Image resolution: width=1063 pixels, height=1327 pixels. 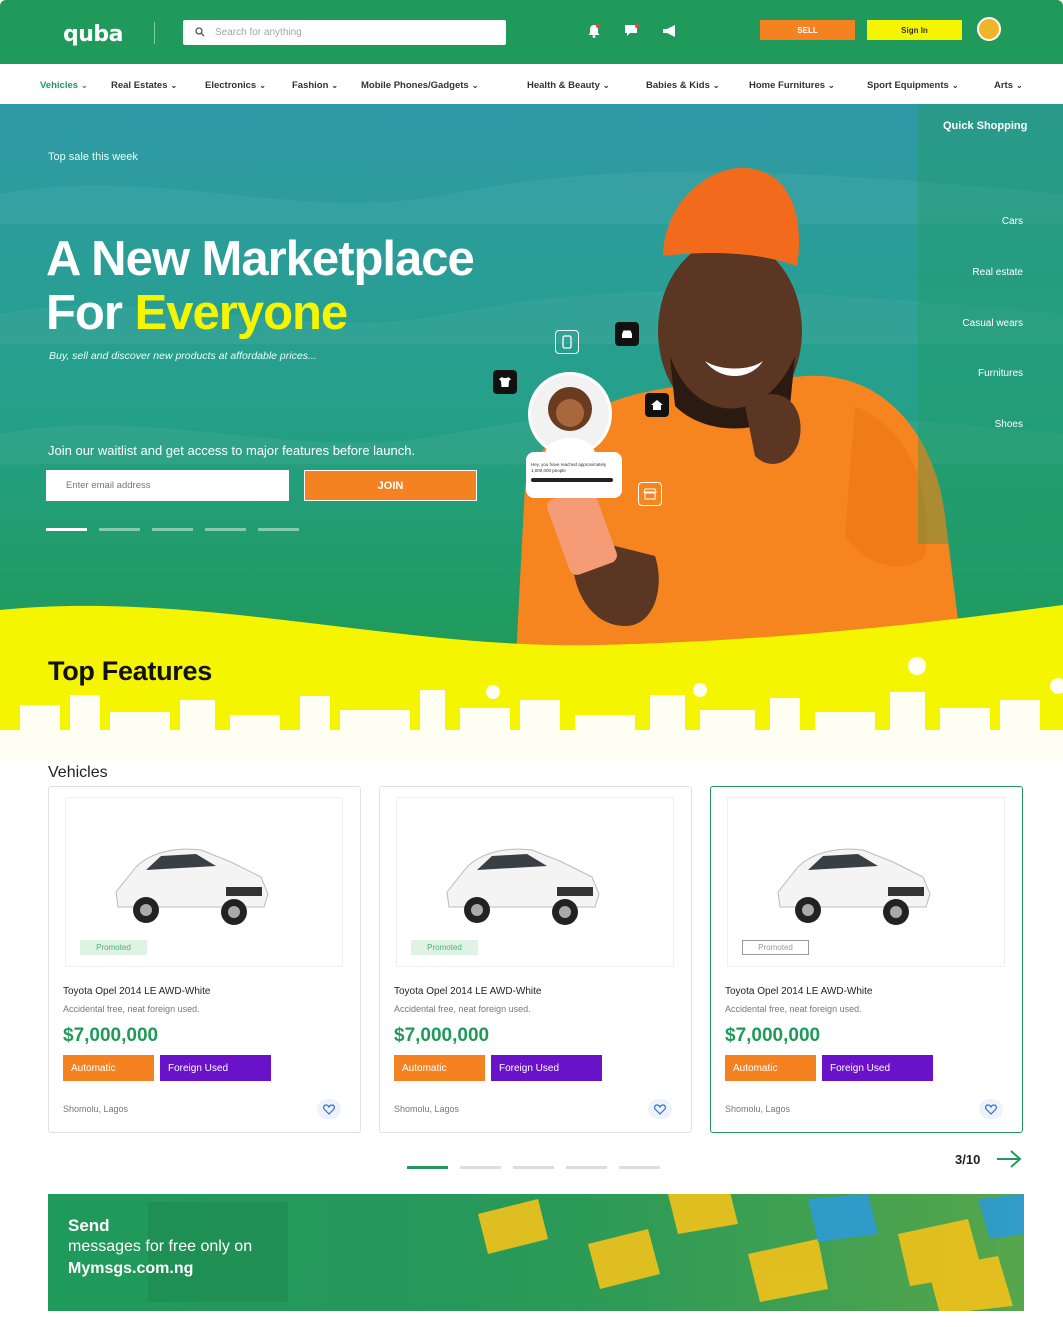 What do you see at coordinates (572, 480) in the screenshot?
I see `notification-progress` at bounding box center [572, 480].